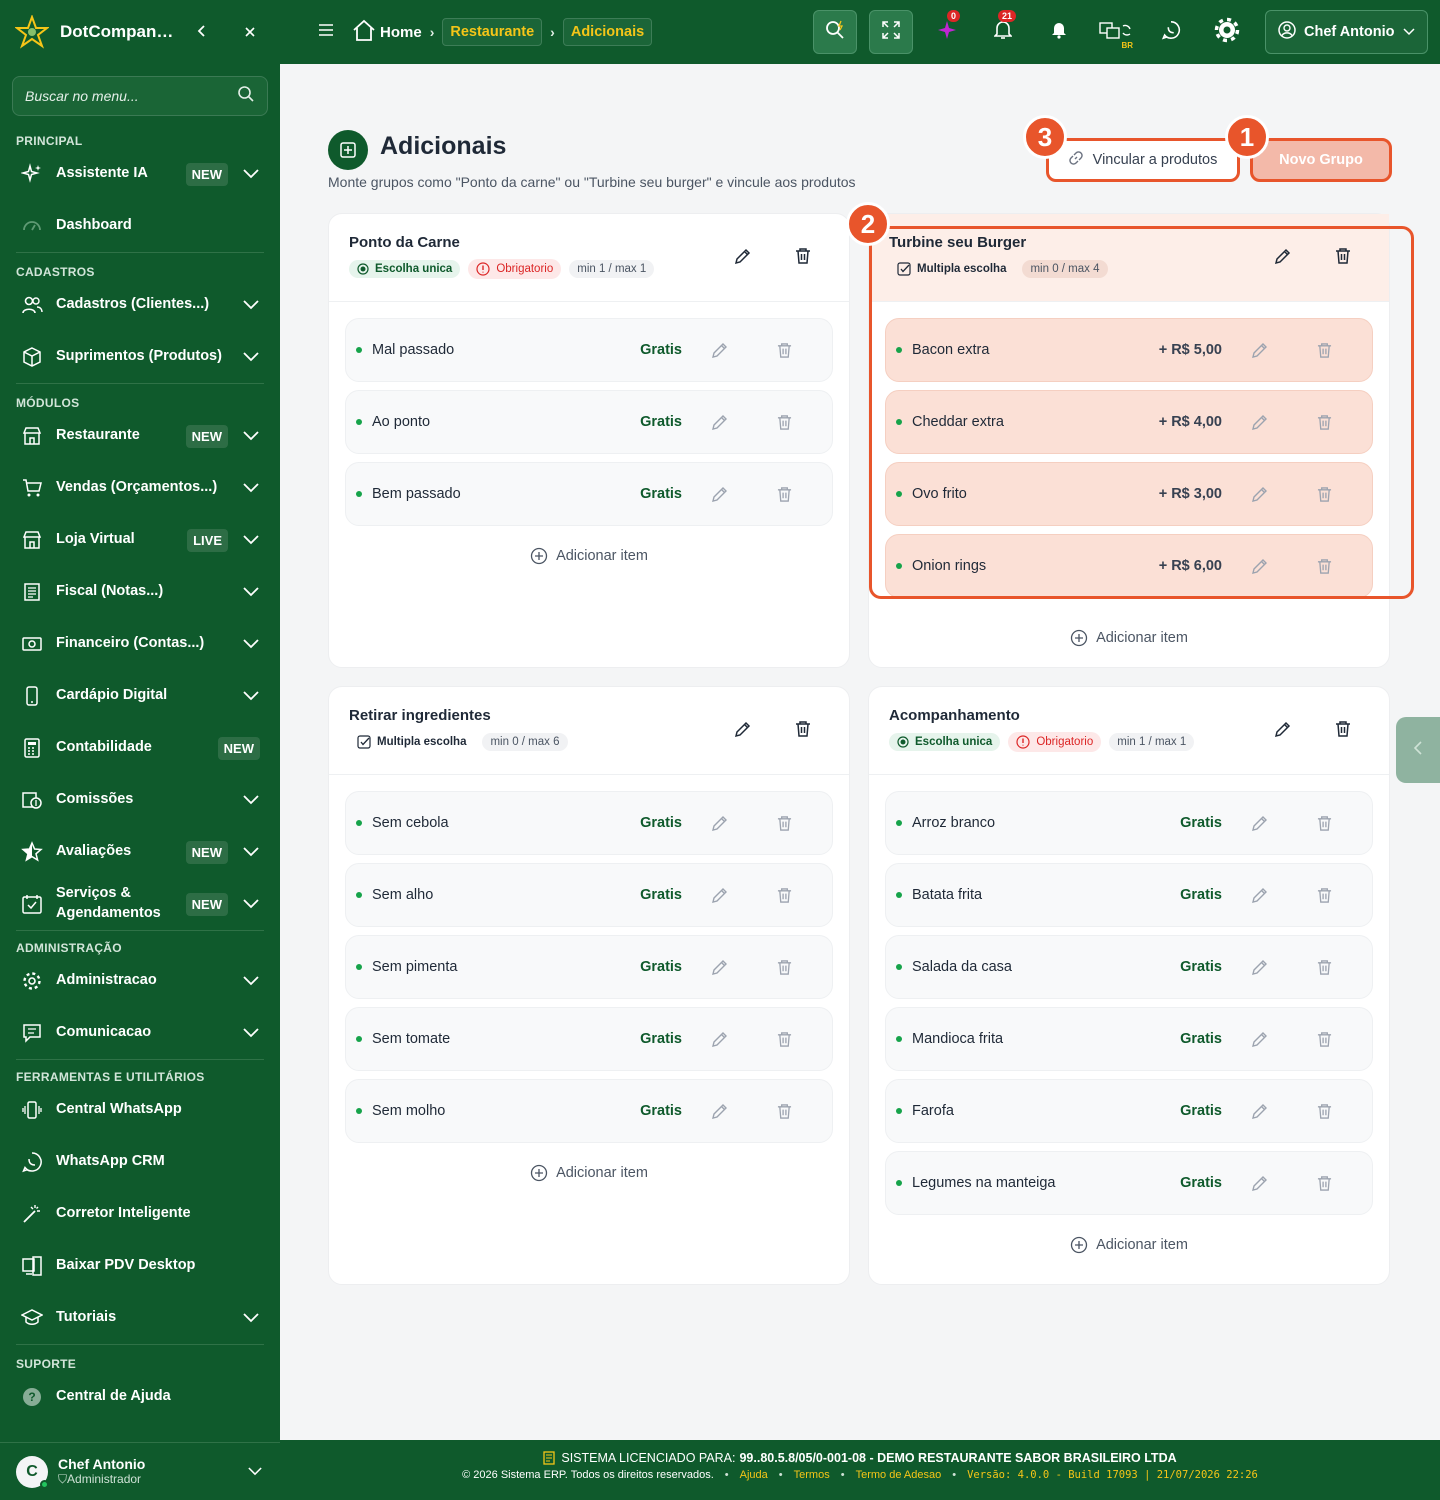 This screenshot has height=1500, width=1440. I want to click on whatsapp-button, so click(1171, 32).